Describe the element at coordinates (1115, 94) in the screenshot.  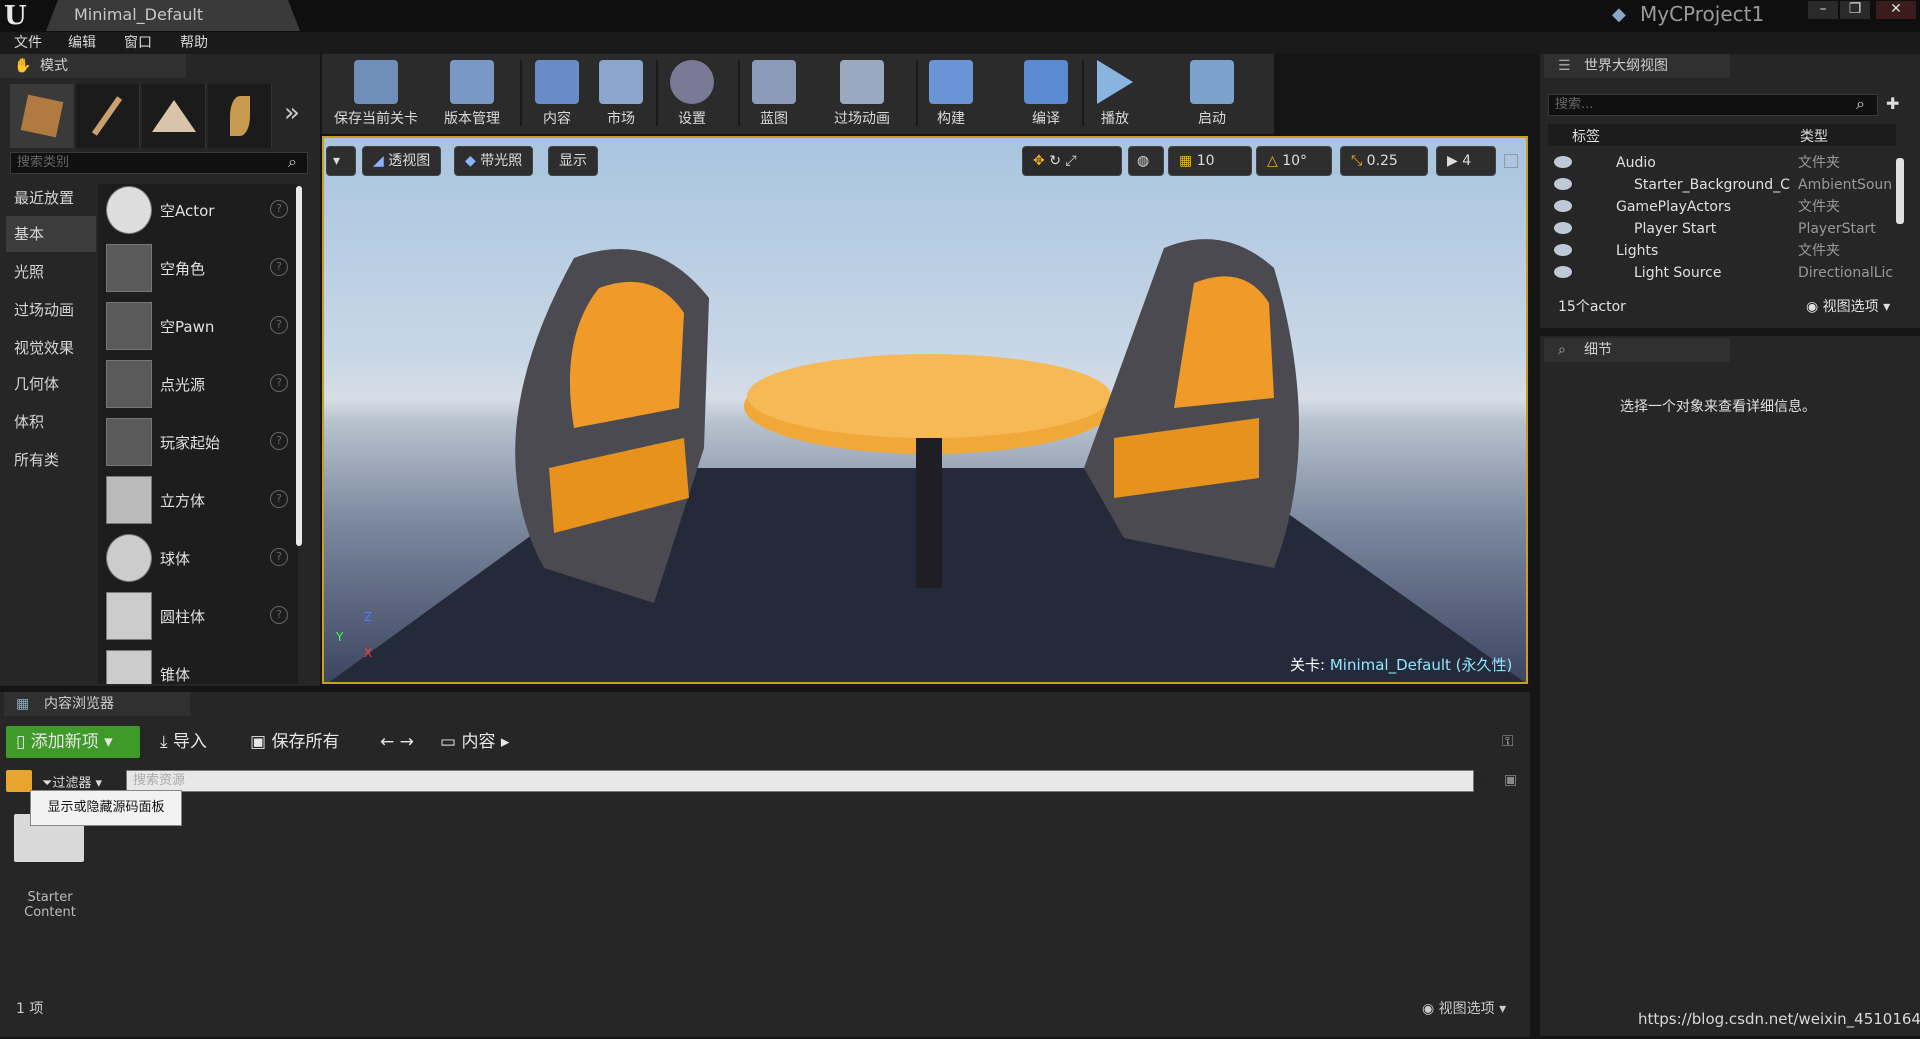
I see `play-button: 播放` at that location.